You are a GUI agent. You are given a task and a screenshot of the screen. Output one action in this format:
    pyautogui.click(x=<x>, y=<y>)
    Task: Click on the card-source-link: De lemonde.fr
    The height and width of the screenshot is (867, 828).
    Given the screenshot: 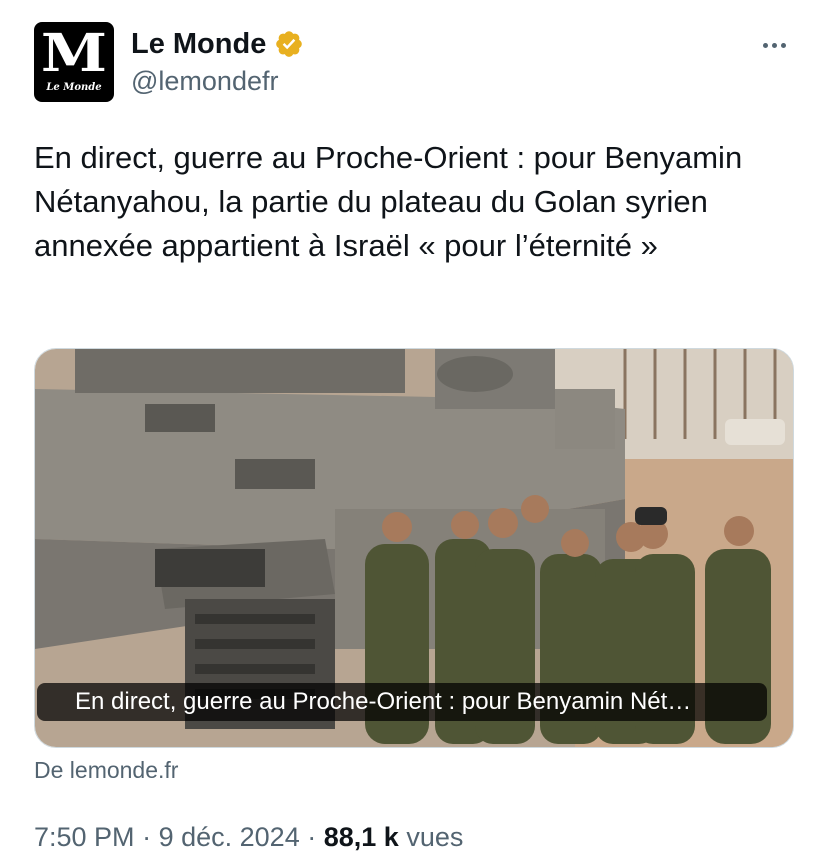 What is the action you would take?
    pyautogui.click(x=106, y=770)
    